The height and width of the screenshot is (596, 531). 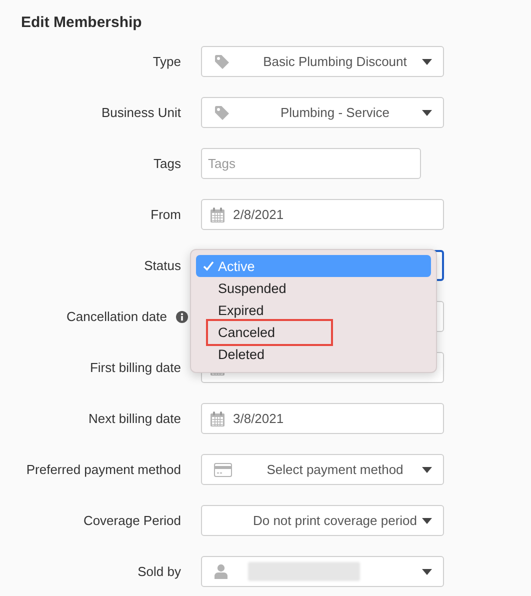 I want to click on menu-option: Canceled, so click(x=313, y=332).